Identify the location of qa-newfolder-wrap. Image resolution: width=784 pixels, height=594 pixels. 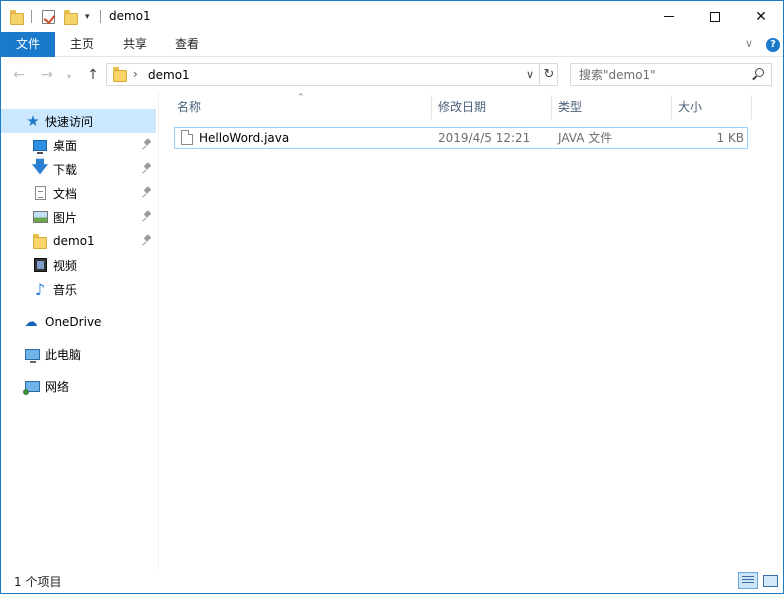
(71, 16).